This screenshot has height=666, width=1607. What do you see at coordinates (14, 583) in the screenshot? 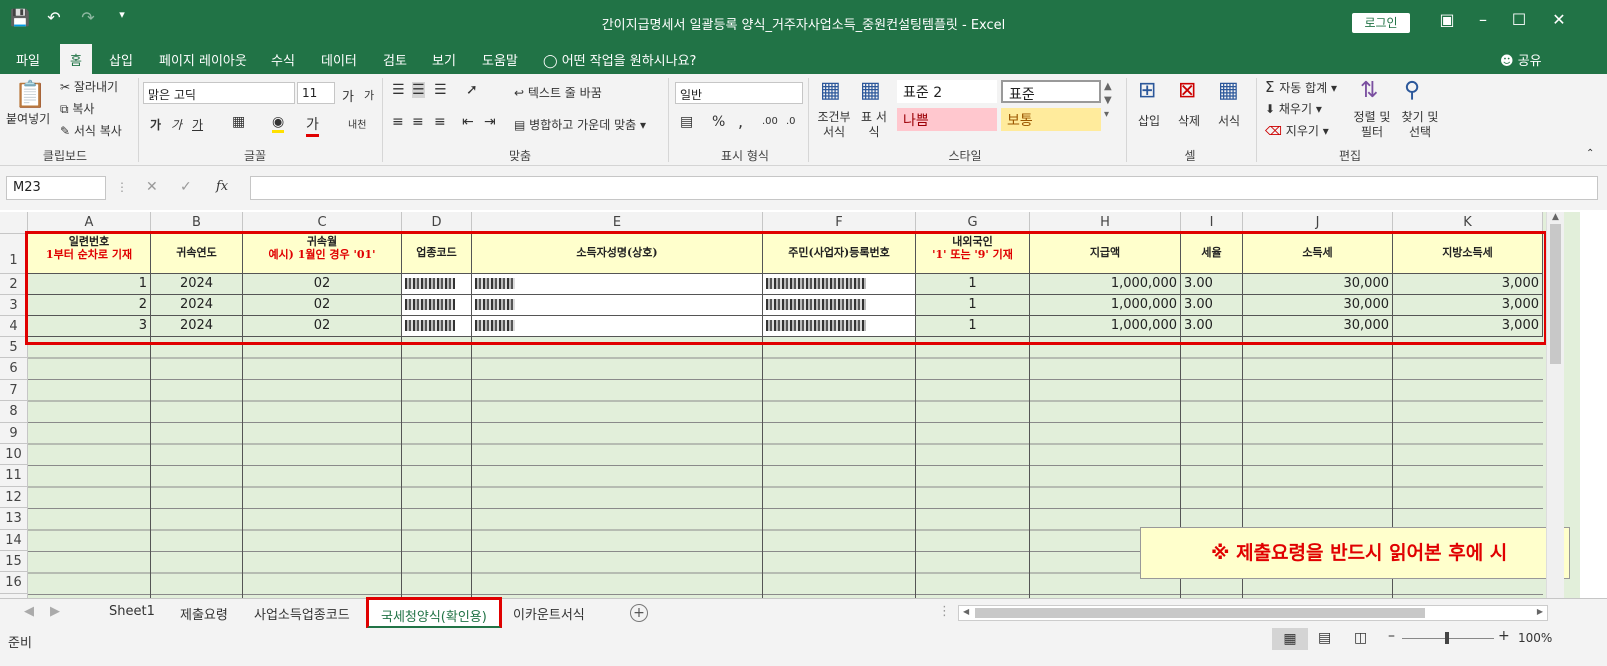
I see `row-header: 16` at bounding box center [14, 583].